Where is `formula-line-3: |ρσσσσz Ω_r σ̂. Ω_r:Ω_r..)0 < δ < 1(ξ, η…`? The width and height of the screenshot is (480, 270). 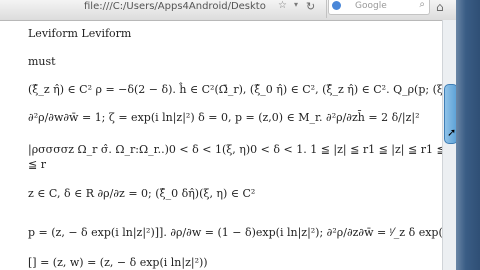 formula-line-3: |ρσσσσz Ω_r σ̂. Ω_r:Ω_r..)0 < δ < 1(ξ, η… is located at coordinates (245, 149).